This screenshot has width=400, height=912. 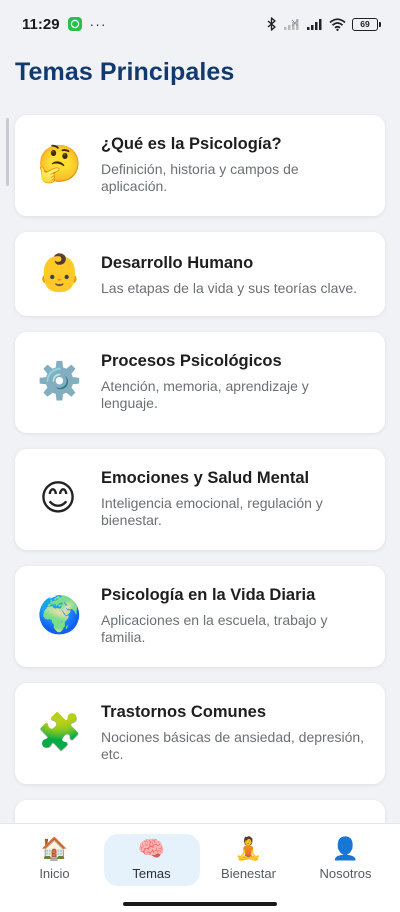 What do you see at coordinates (64, 24) in the screenshot?
I see `status-left: 11:29 ···` at bounding box center [64, 24].